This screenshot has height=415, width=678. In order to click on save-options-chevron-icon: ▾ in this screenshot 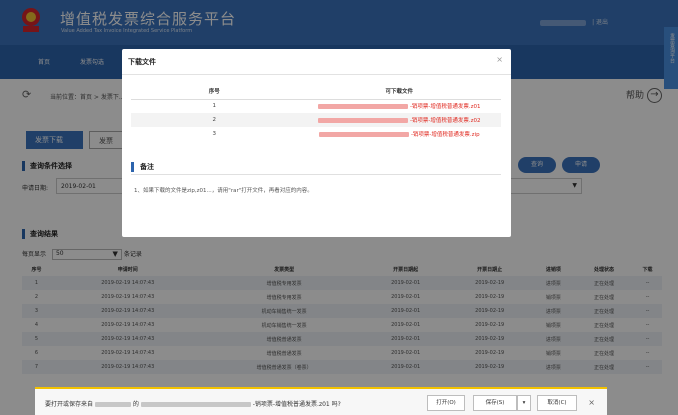, I will do `click(524, 403)`.